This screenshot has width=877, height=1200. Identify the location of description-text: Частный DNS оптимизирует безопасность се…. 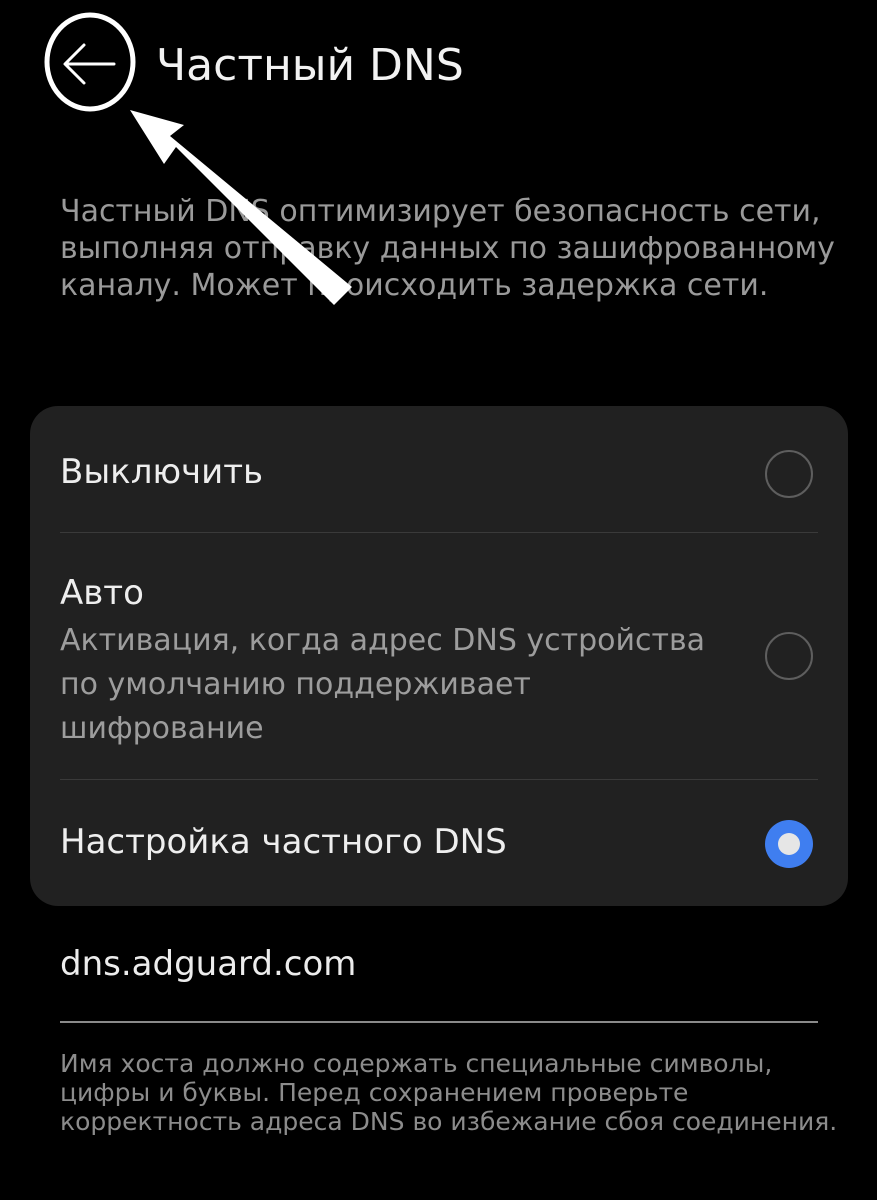
(447, 248).